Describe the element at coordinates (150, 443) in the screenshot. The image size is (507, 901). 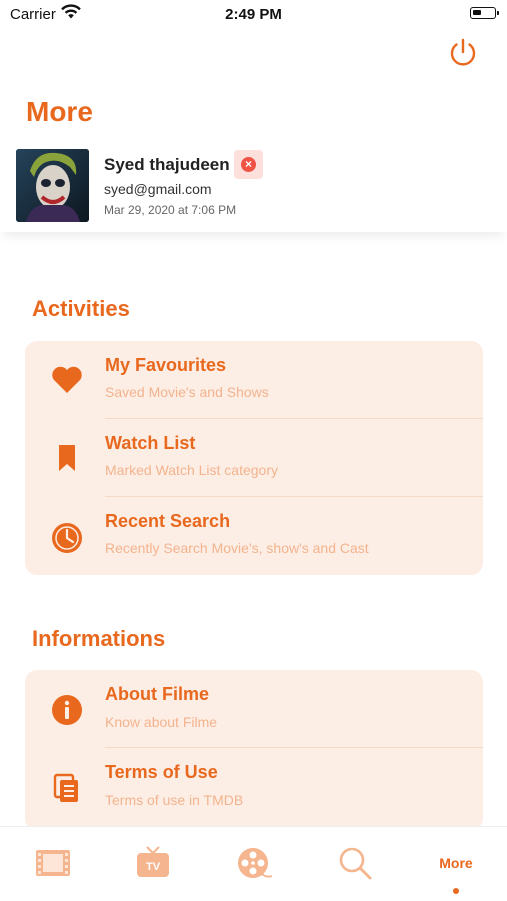
I see `menu-item-title: Watch List` at that location.